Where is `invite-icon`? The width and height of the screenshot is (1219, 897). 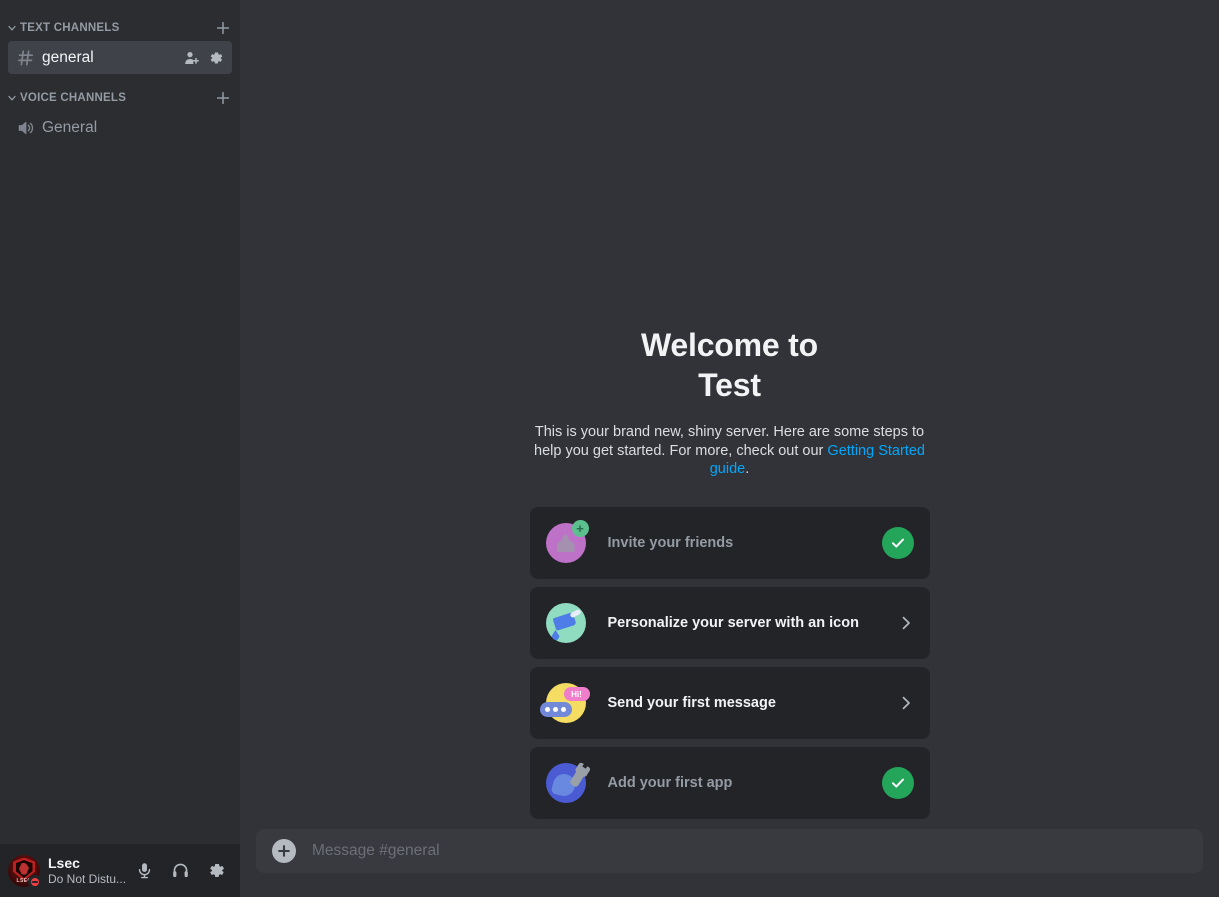 invite-icon is located at coordinates (192, 58).